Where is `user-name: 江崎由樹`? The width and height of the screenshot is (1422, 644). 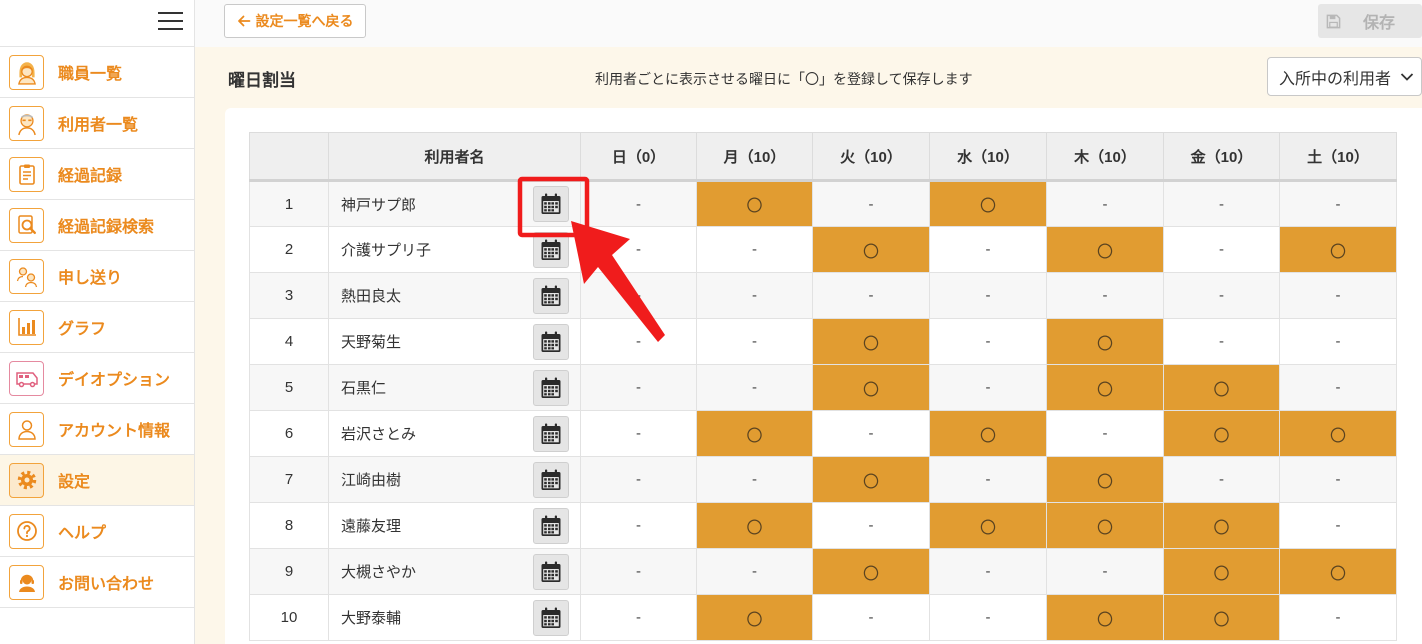
user-name: 江崎由樹 is located at coordinates (371, 480).